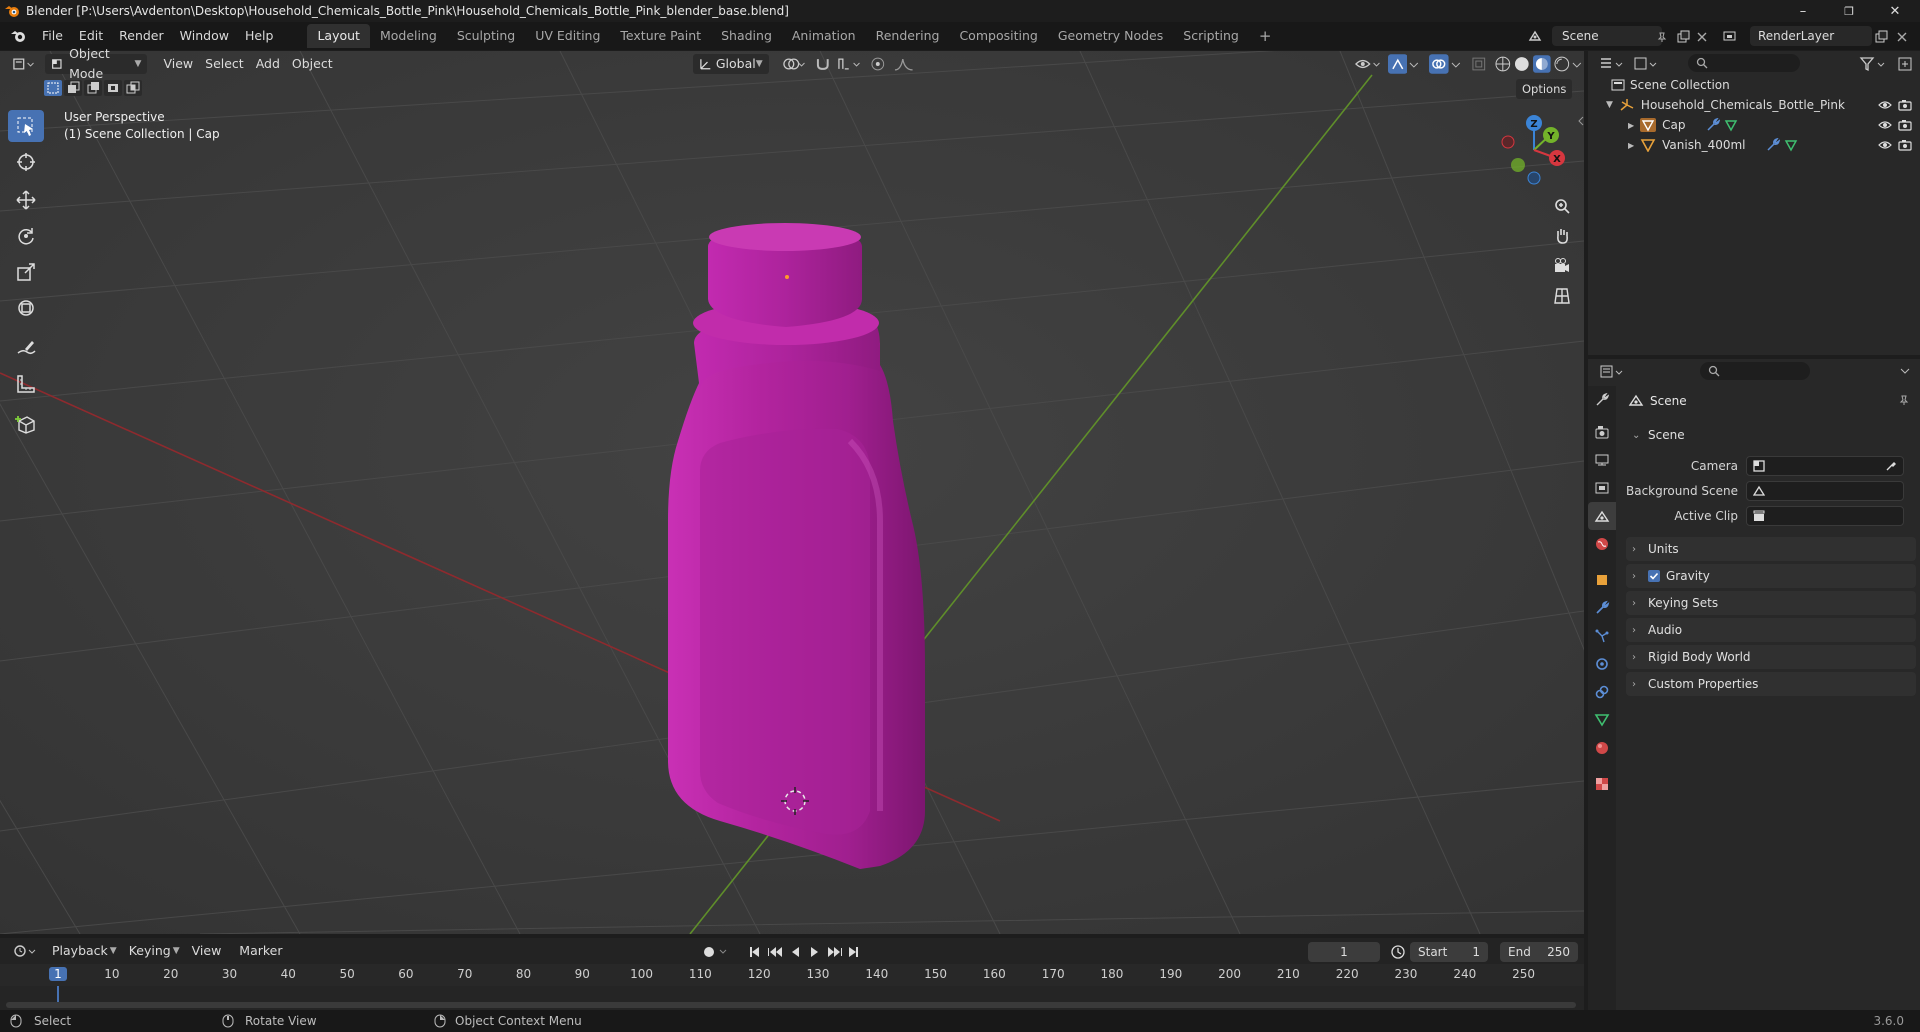  Describe the element at coordinates (1602, 664) in the screenshot. I see `tab-physics` at that location.